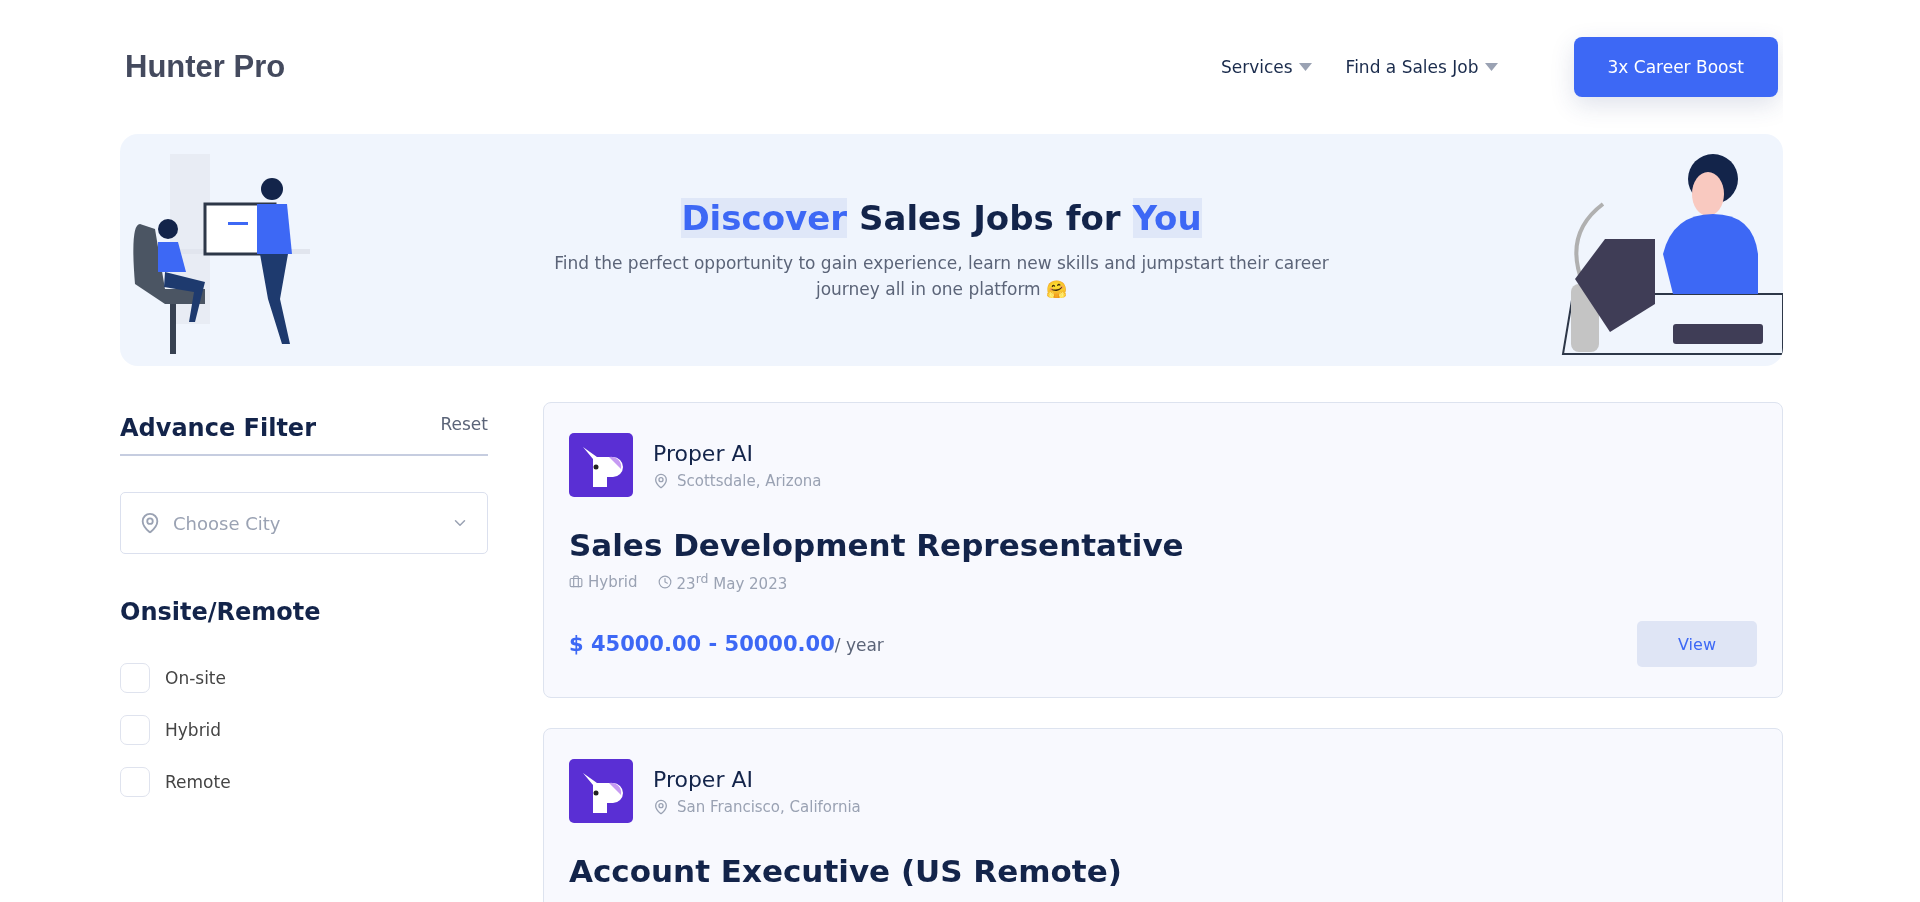 This screenshot has height=902, width=1920. Describe the element at coordinates (941, 218) in the screenshot. I see `hero-title: Discover Sales Jobs for You` at that location.